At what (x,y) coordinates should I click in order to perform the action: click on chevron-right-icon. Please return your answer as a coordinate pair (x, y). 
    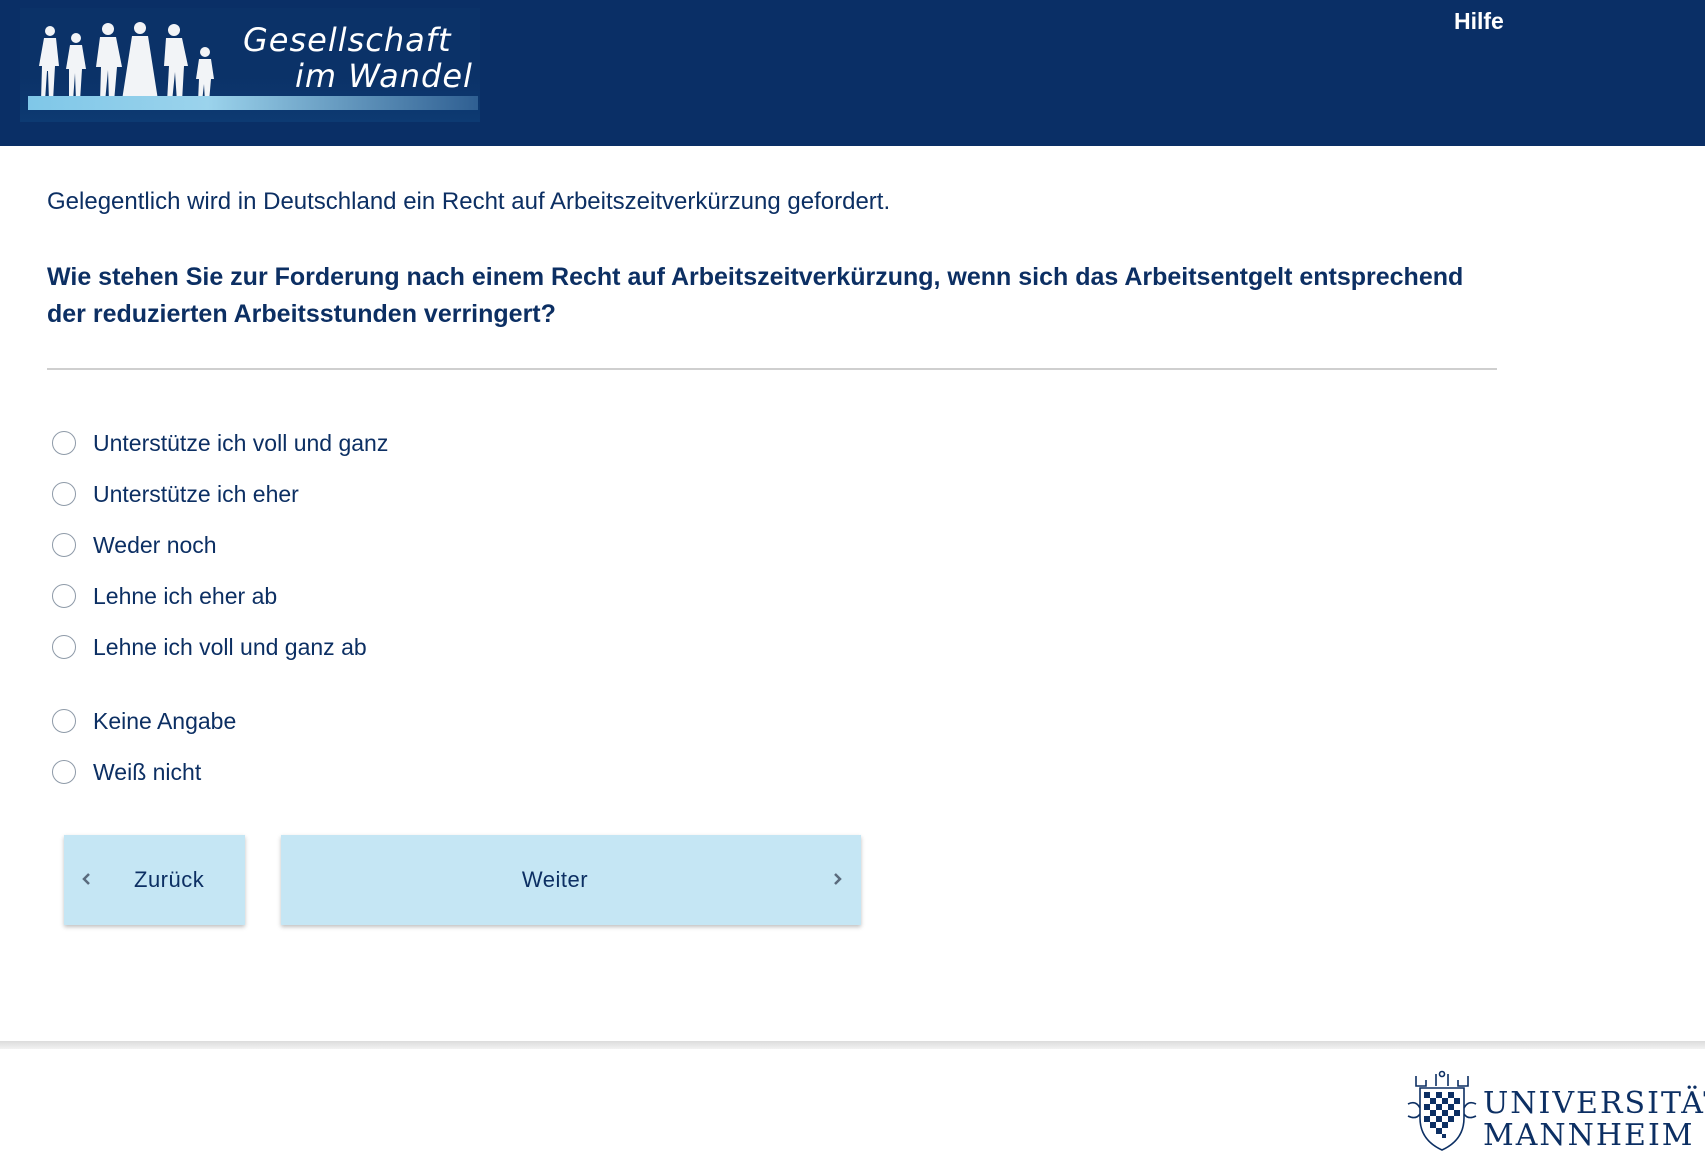
    Looking at the image, I should click on (838, 879).